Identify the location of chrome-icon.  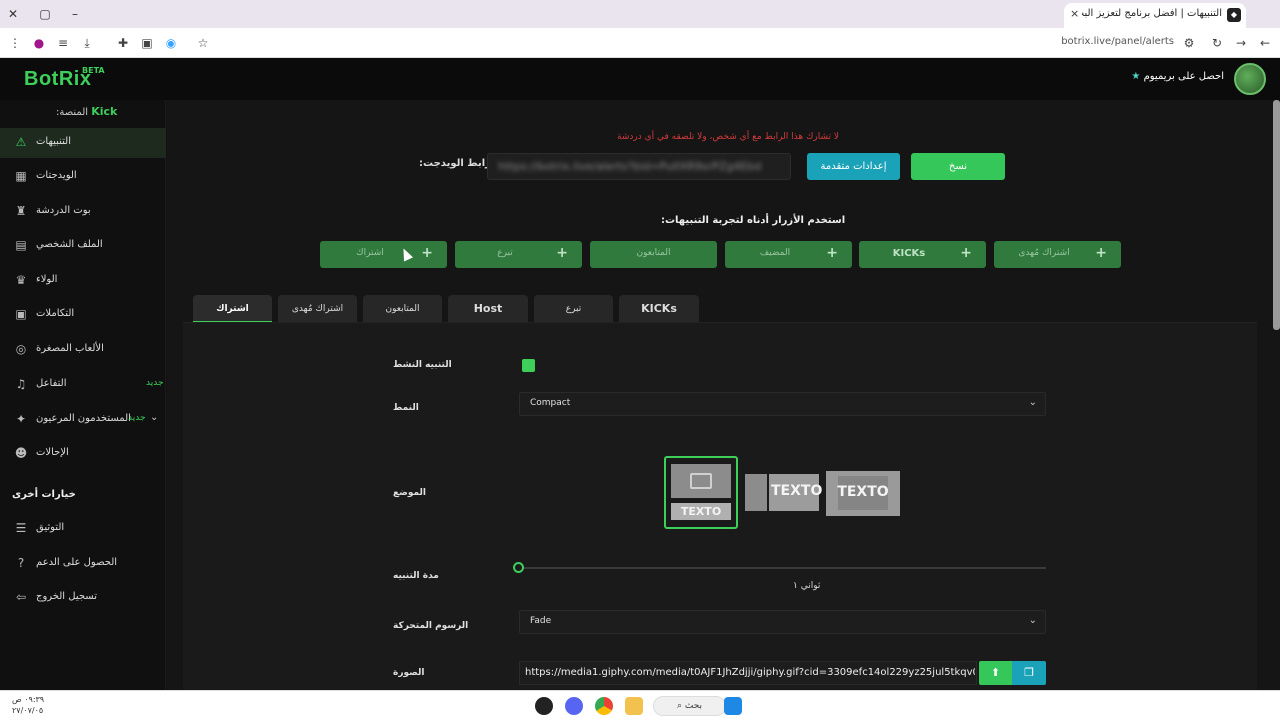
(604, 706).